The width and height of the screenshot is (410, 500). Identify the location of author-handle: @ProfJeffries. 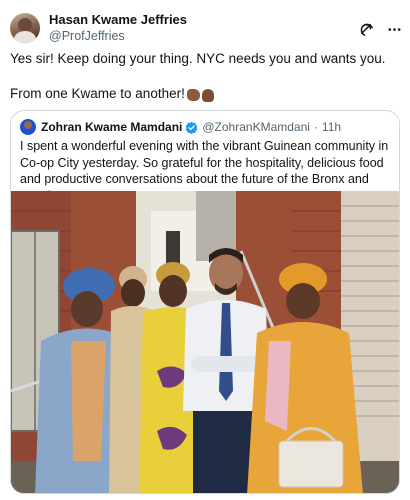
(118, 36).